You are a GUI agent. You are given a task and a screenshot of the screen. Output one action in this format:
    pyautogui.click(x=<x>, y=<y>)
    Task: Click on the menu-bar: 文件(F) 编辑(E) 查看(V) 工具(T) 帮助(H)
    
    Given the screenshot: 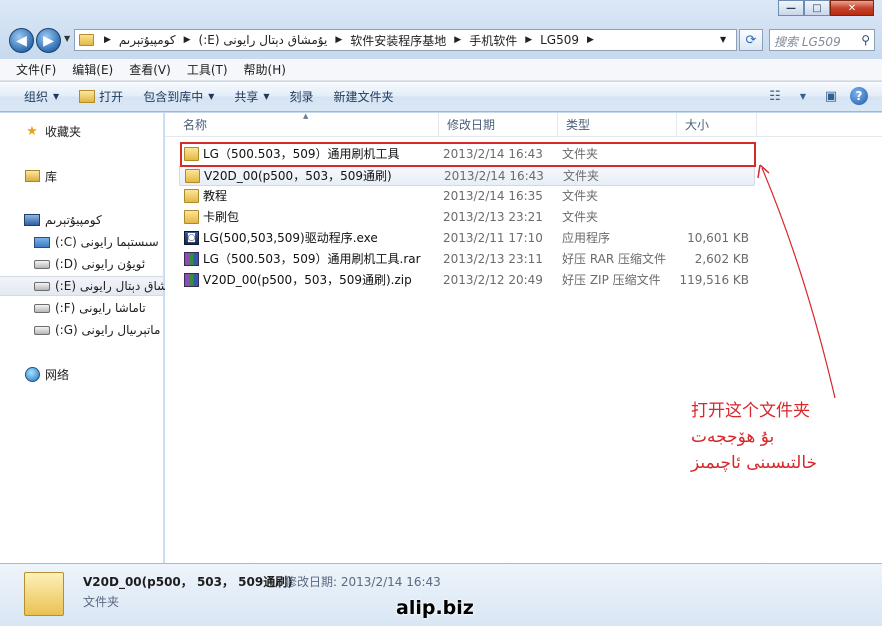 What is the action you would take?
    pyautogui.click(x=441, y=70)
    